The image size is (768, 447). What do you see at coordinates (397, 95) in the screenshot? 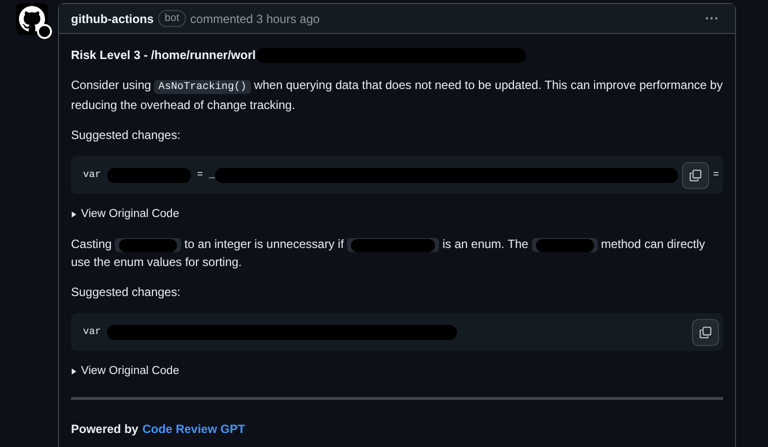
I see `comment-text: Consider using AsNoTracking() when querying data that does not need to be updated. This can improve performance by reducing the overhead of change tracking.` at bounding box center [397, 95].